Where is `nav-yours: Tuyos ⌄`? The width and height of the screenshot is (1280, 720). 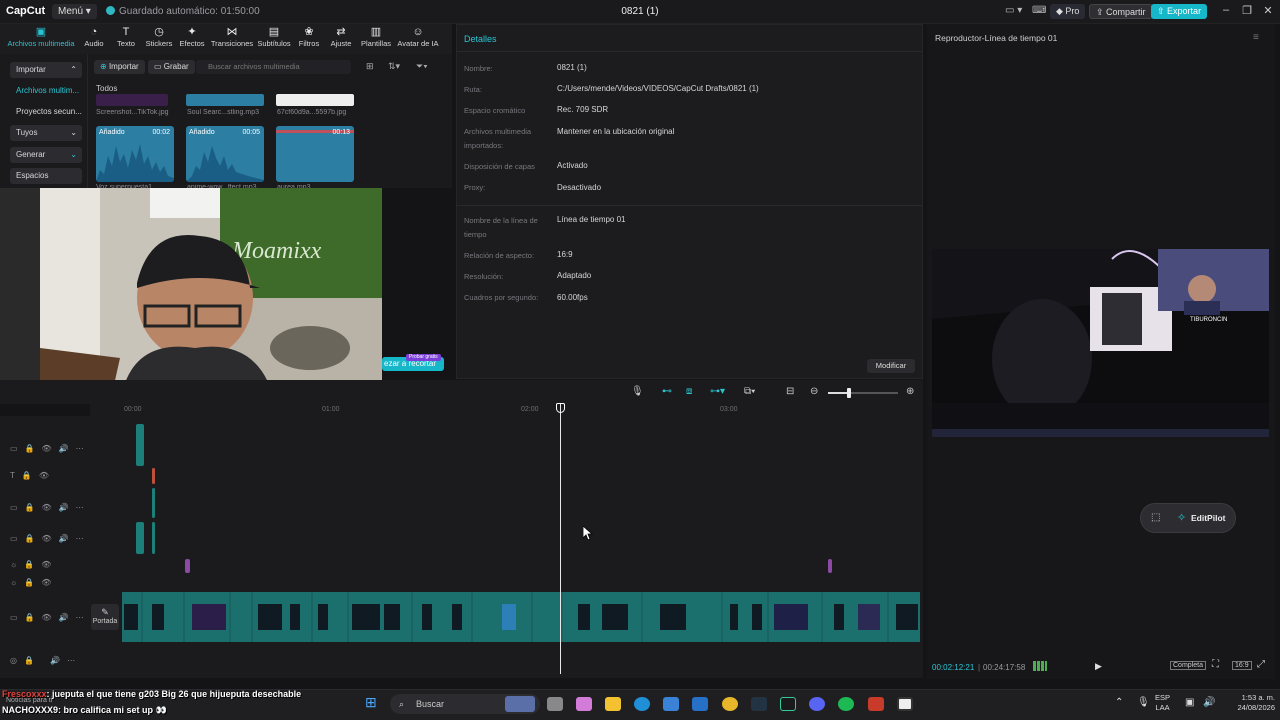
nav-yours: Tuyos ⌄ is located at coordinates (46, 133).